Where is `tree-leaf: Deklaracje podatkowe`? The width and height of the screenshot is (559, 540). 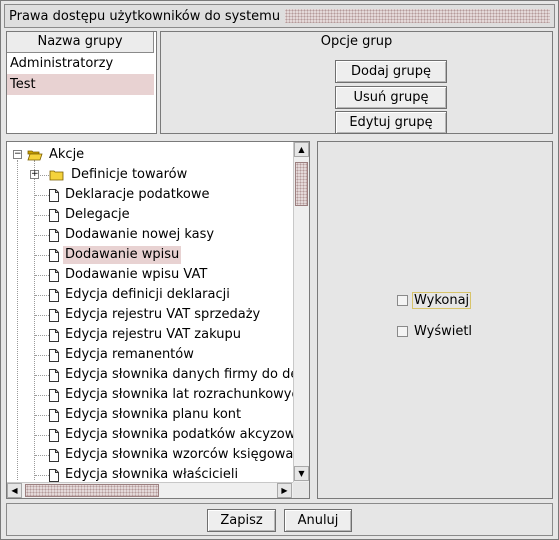 tree-leaf: Deklaracje podatkowe is located at coordinates (130, 195).